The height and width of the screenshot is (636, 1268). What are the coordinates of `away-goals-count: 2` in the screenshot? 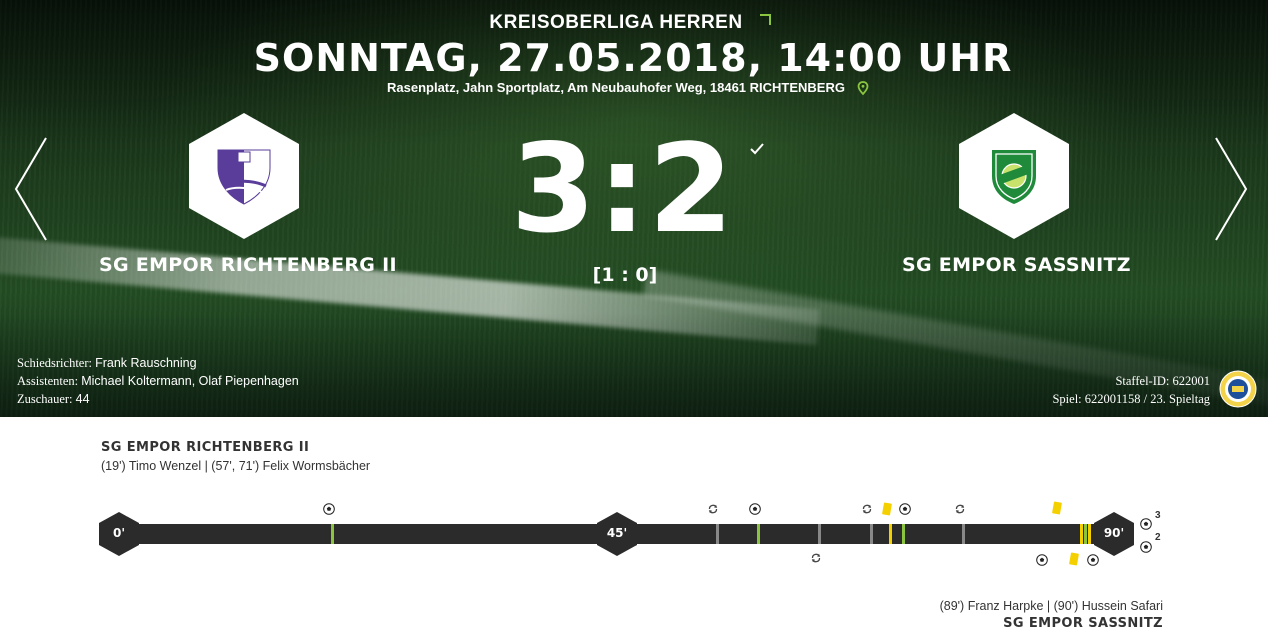 It's located at (1158, 537).